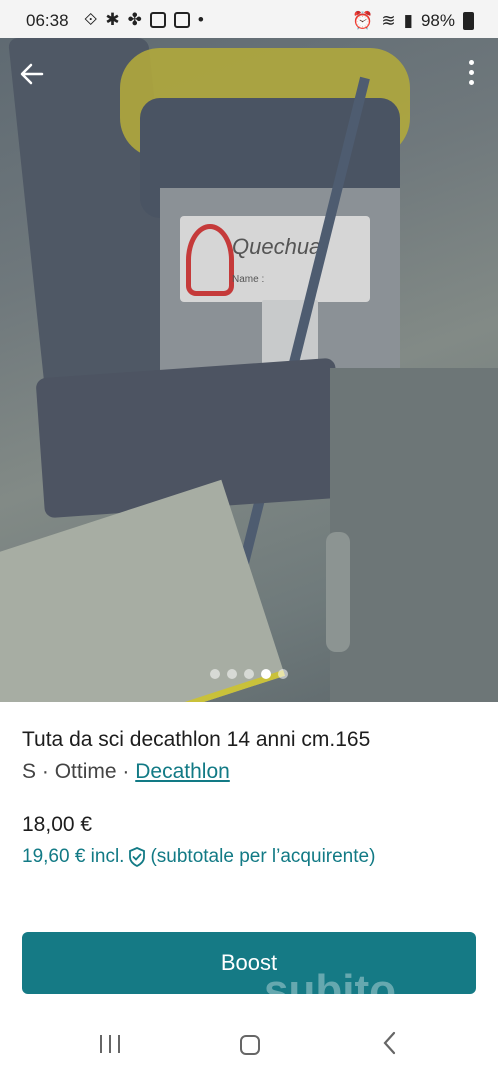 This screenshot has width=498, height=1080. I want to click on subito-watermark: subito, so click(330, 990).